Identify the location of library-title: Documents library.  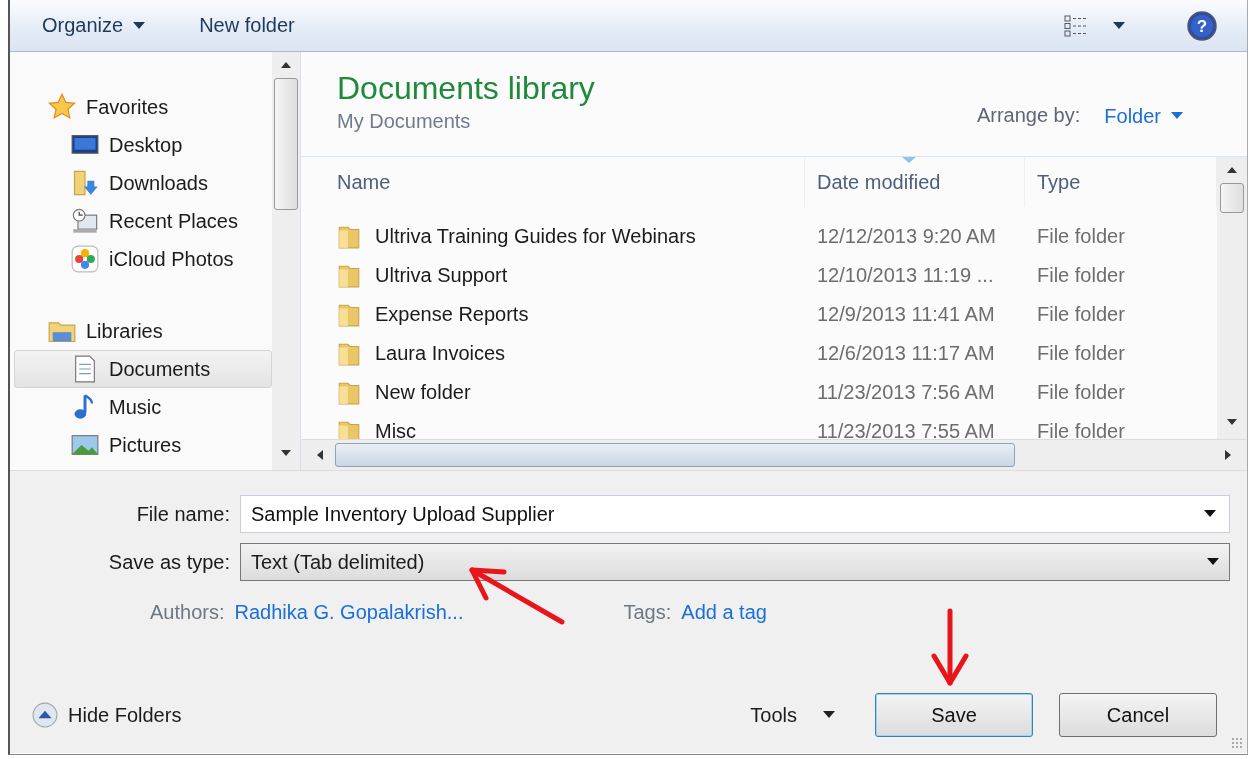
(466, 88).